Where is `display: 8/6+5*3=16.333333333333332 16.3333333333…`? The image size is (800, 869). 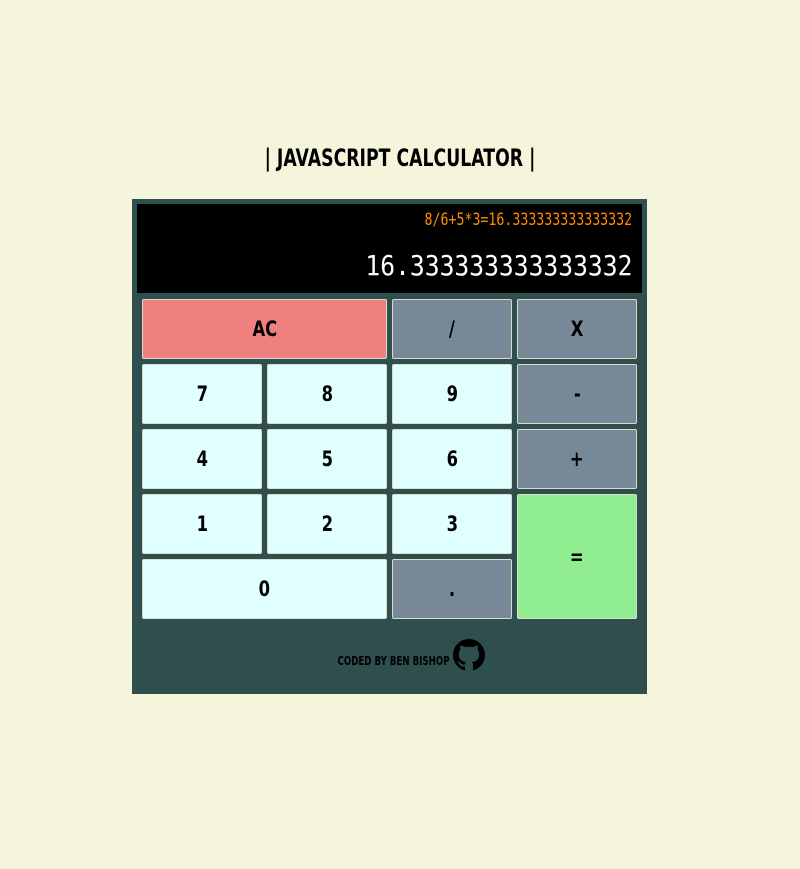
display: 8/6+5*3=16.333333333333332 16.3333333333… is located at coordinates (389, 248).